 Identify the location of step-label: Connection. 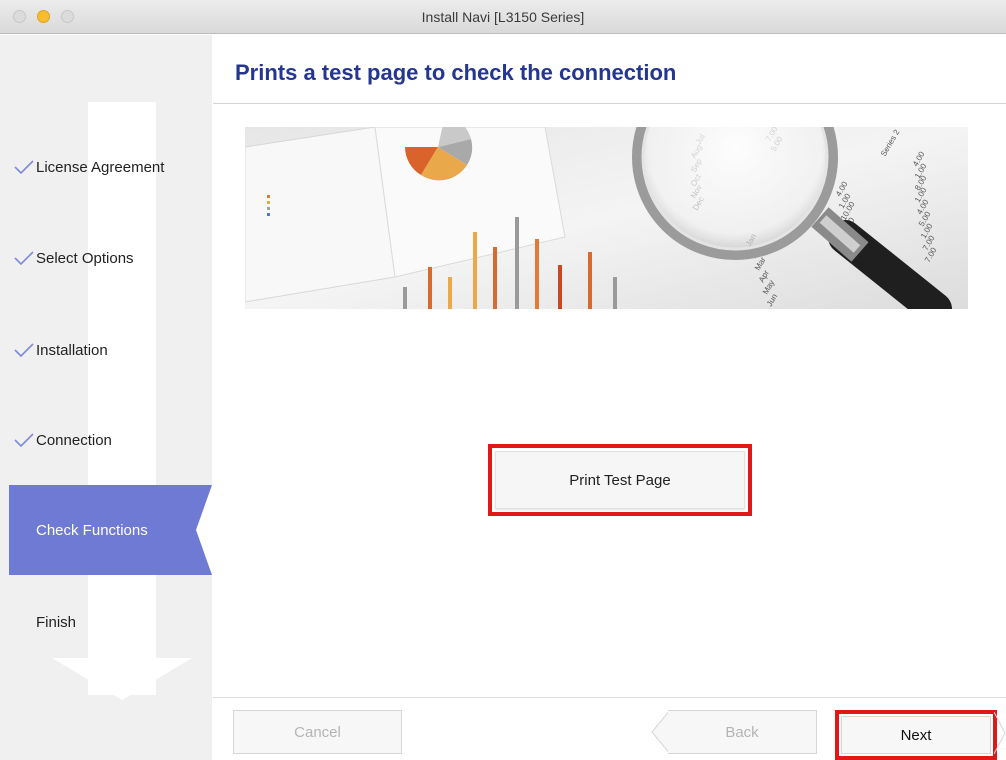
(74, 440).